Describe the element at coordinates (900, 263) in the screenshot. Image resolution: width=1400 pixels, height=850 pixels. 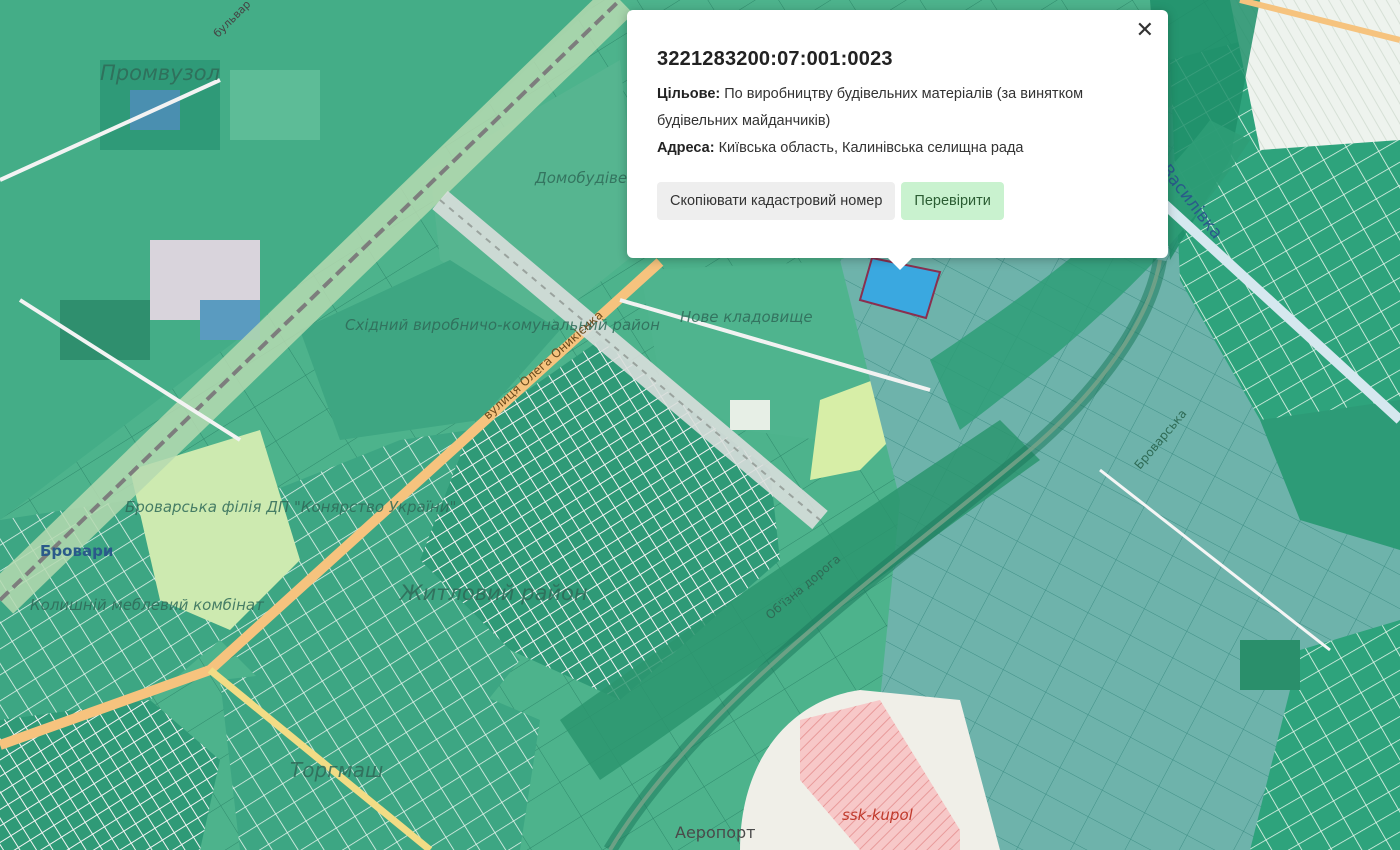
I see `popup-pointer` at that location.